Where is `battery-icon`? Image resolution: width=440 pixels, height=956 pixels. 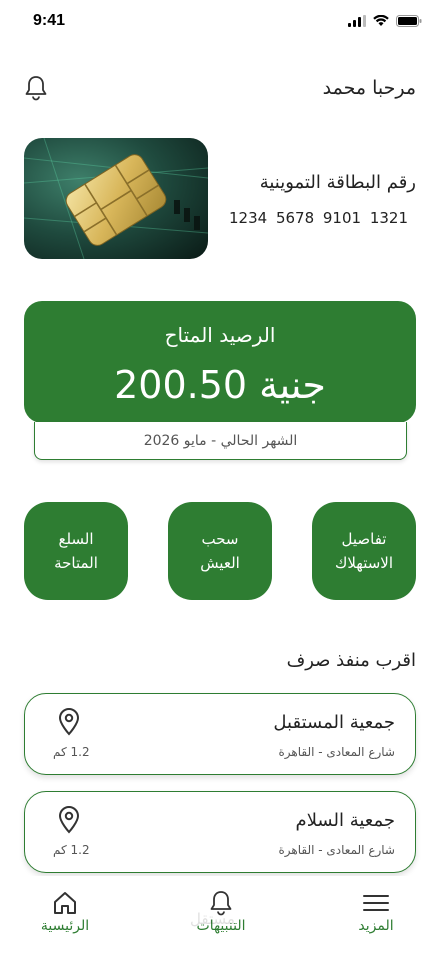
battery-icon is located at coordinates (409, 21).